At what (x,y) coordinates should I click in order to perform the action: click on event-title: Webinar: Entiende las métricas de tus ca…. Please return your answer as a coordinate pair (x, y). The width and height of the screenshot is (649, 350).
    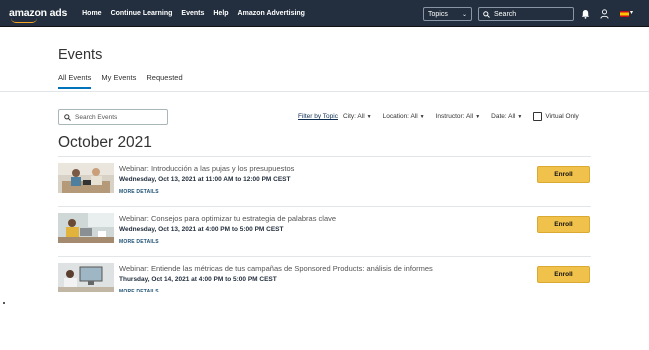
    Looking at the image, I should click on (276, 268).